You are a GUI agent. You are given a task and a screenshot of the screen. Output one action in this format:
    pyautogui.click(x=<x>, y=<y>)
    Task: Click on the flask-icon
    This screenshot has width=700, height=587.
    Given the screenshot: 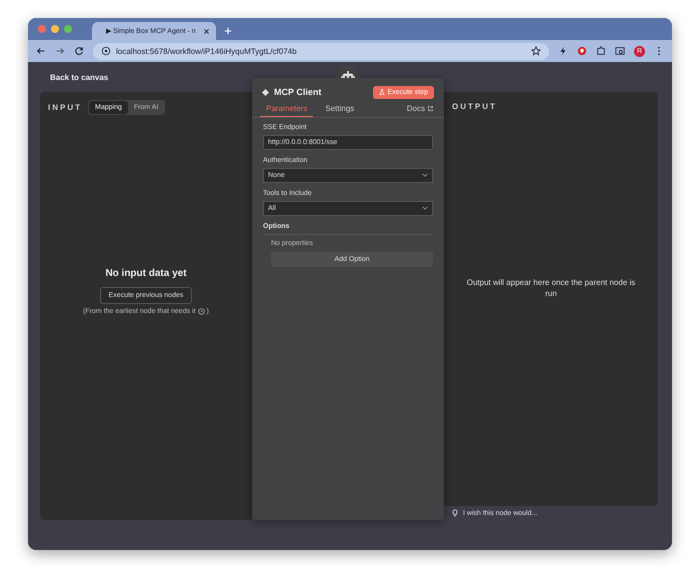 What is the action you would take?
    pyautogui.click(x=381, y=92)
    